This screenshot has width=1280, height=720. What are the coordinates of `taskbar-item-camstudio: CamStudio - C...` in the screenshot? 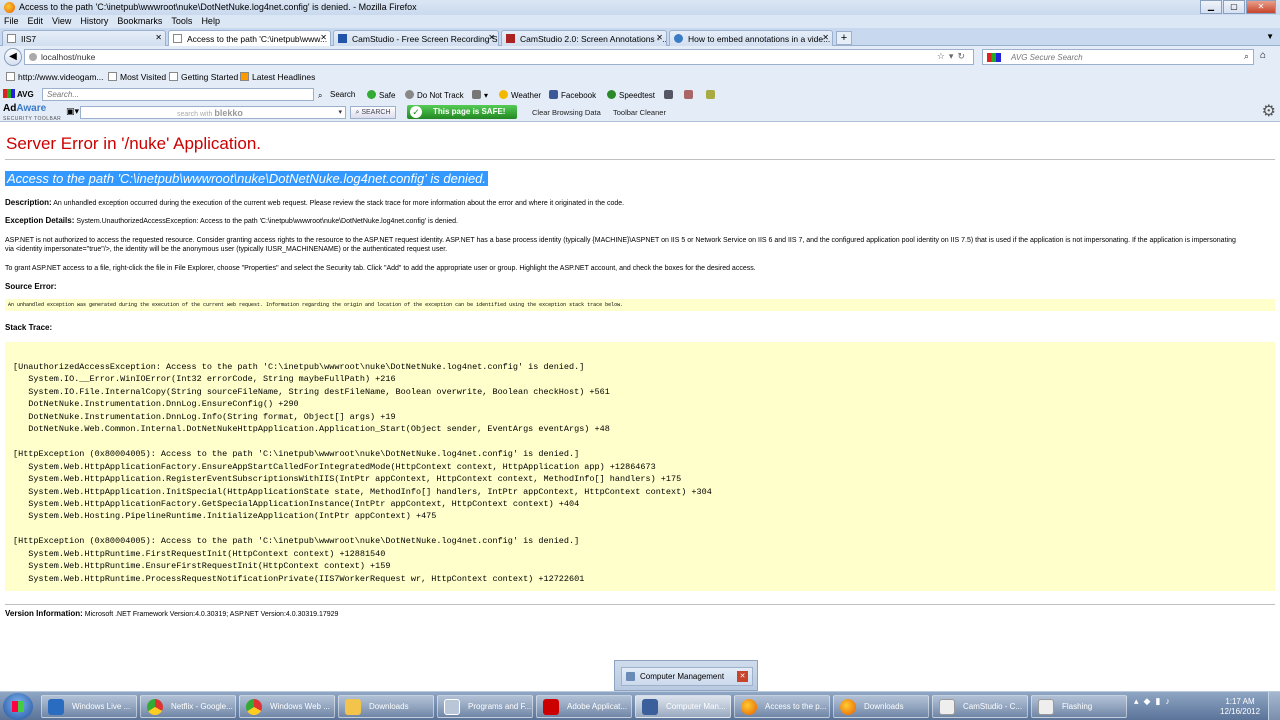 It's located at (980, 706).